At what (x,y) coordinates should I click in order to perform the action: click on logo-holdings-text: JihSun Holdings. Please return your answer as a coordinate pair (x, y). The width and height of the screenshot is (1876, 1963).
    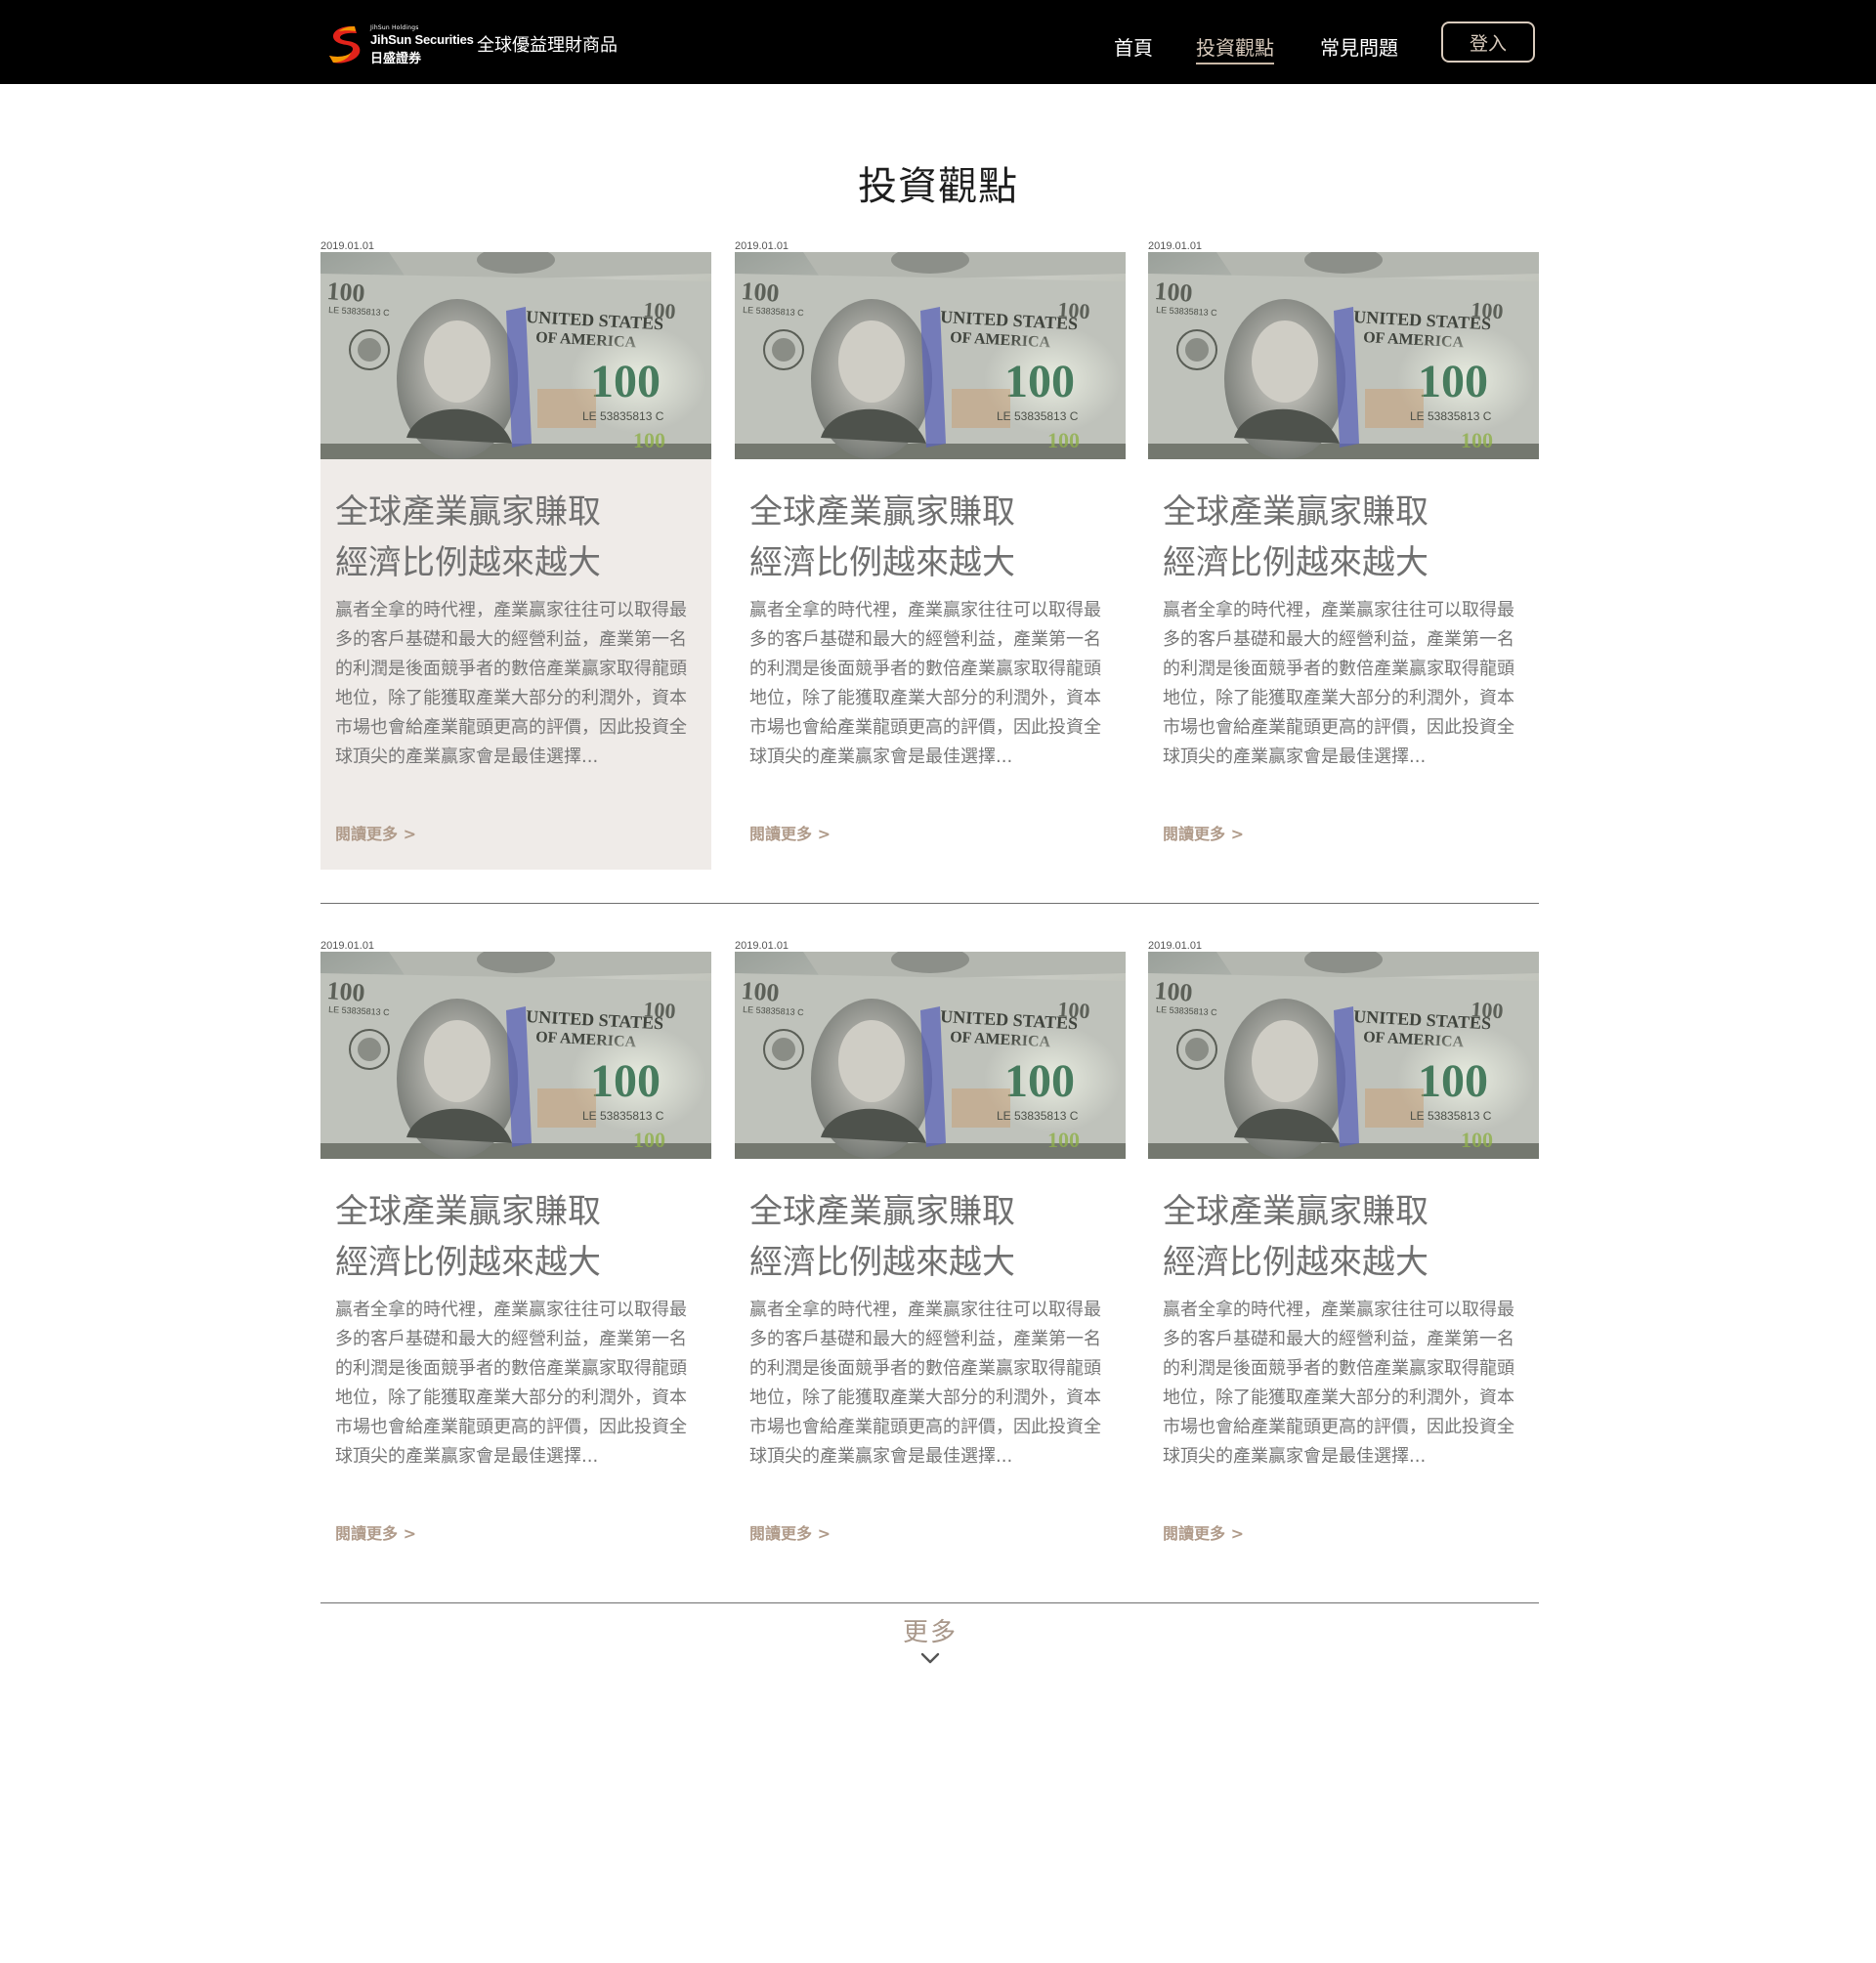
    Looking at the image, I should click on (394, 27).